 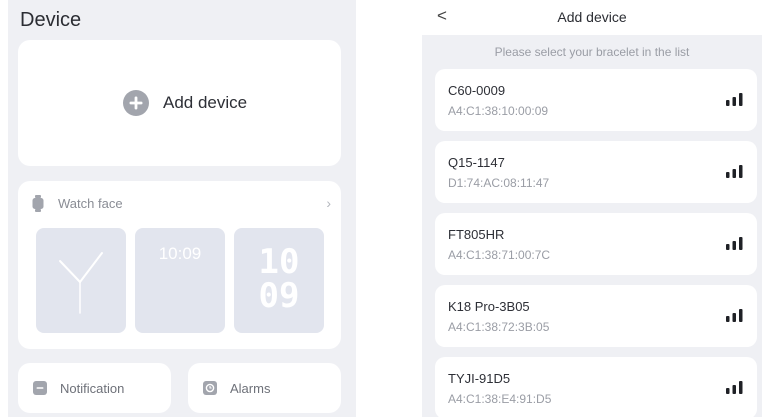 What do you see at coordinates (81, 283) in the screenshot?
I see `analog-hands-icon` at bounding box center [81, 283].